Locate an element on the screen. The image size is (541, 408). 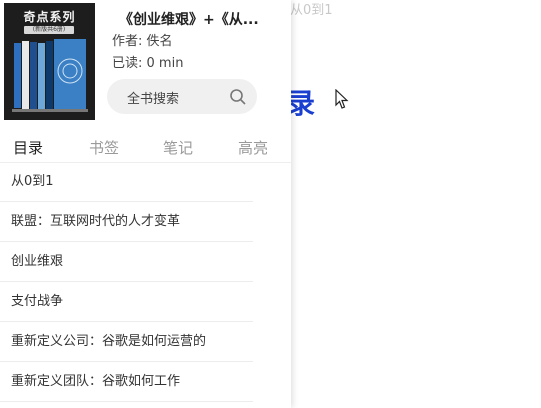
book-cover: 奇点系列 (新版共6册) is located at coordinates (49, 61).